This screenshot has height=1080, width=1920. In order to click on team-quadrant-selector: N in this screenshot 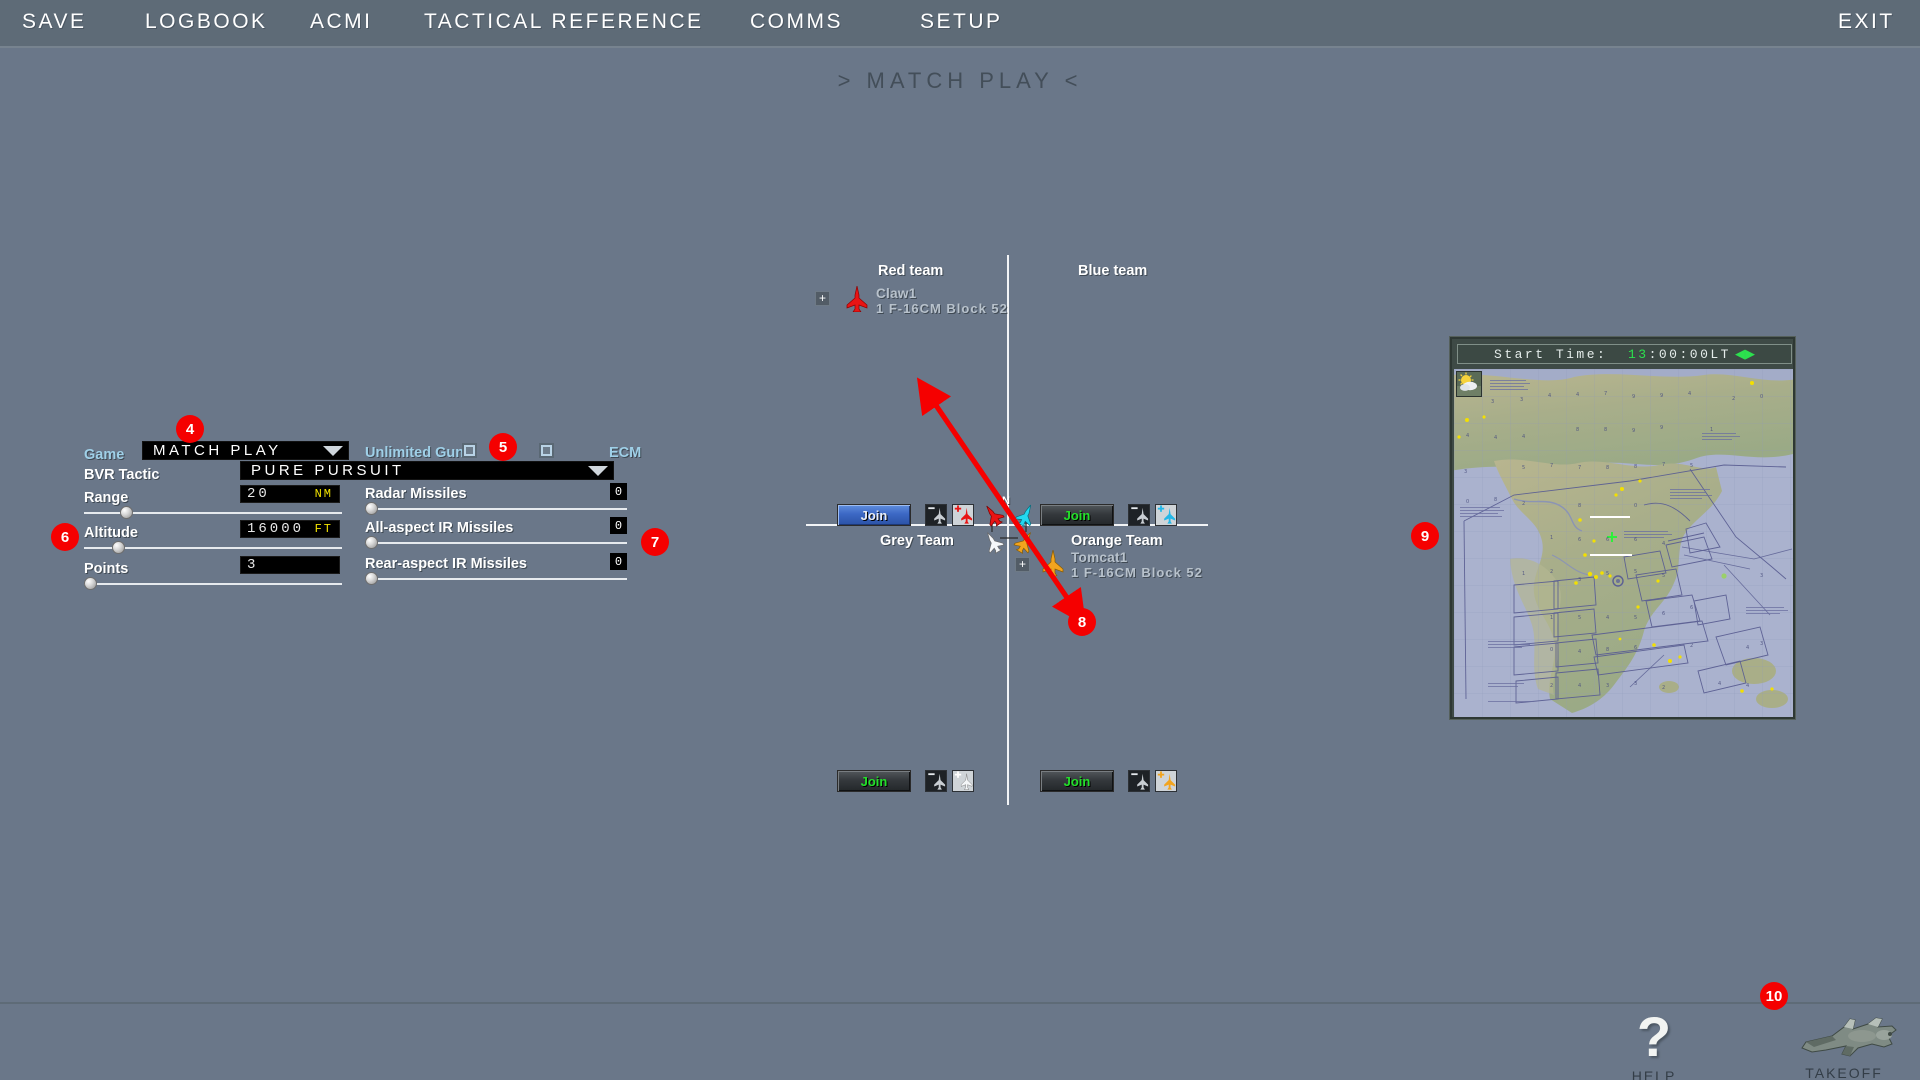, I will do `click(1009, 525)`.